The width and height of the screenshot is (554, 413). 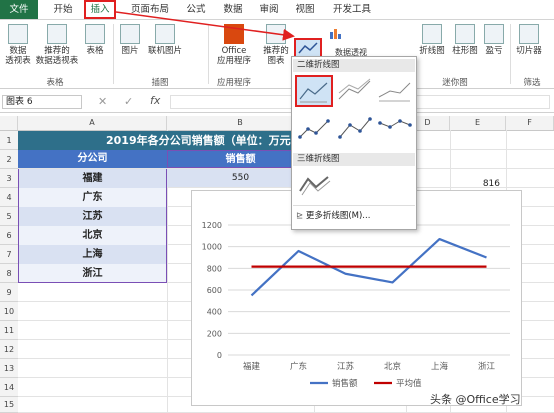 What do you see at coordinates (9, 273) in the screenshot?
I see `row-header: 8` at bounding box center [9, 273].